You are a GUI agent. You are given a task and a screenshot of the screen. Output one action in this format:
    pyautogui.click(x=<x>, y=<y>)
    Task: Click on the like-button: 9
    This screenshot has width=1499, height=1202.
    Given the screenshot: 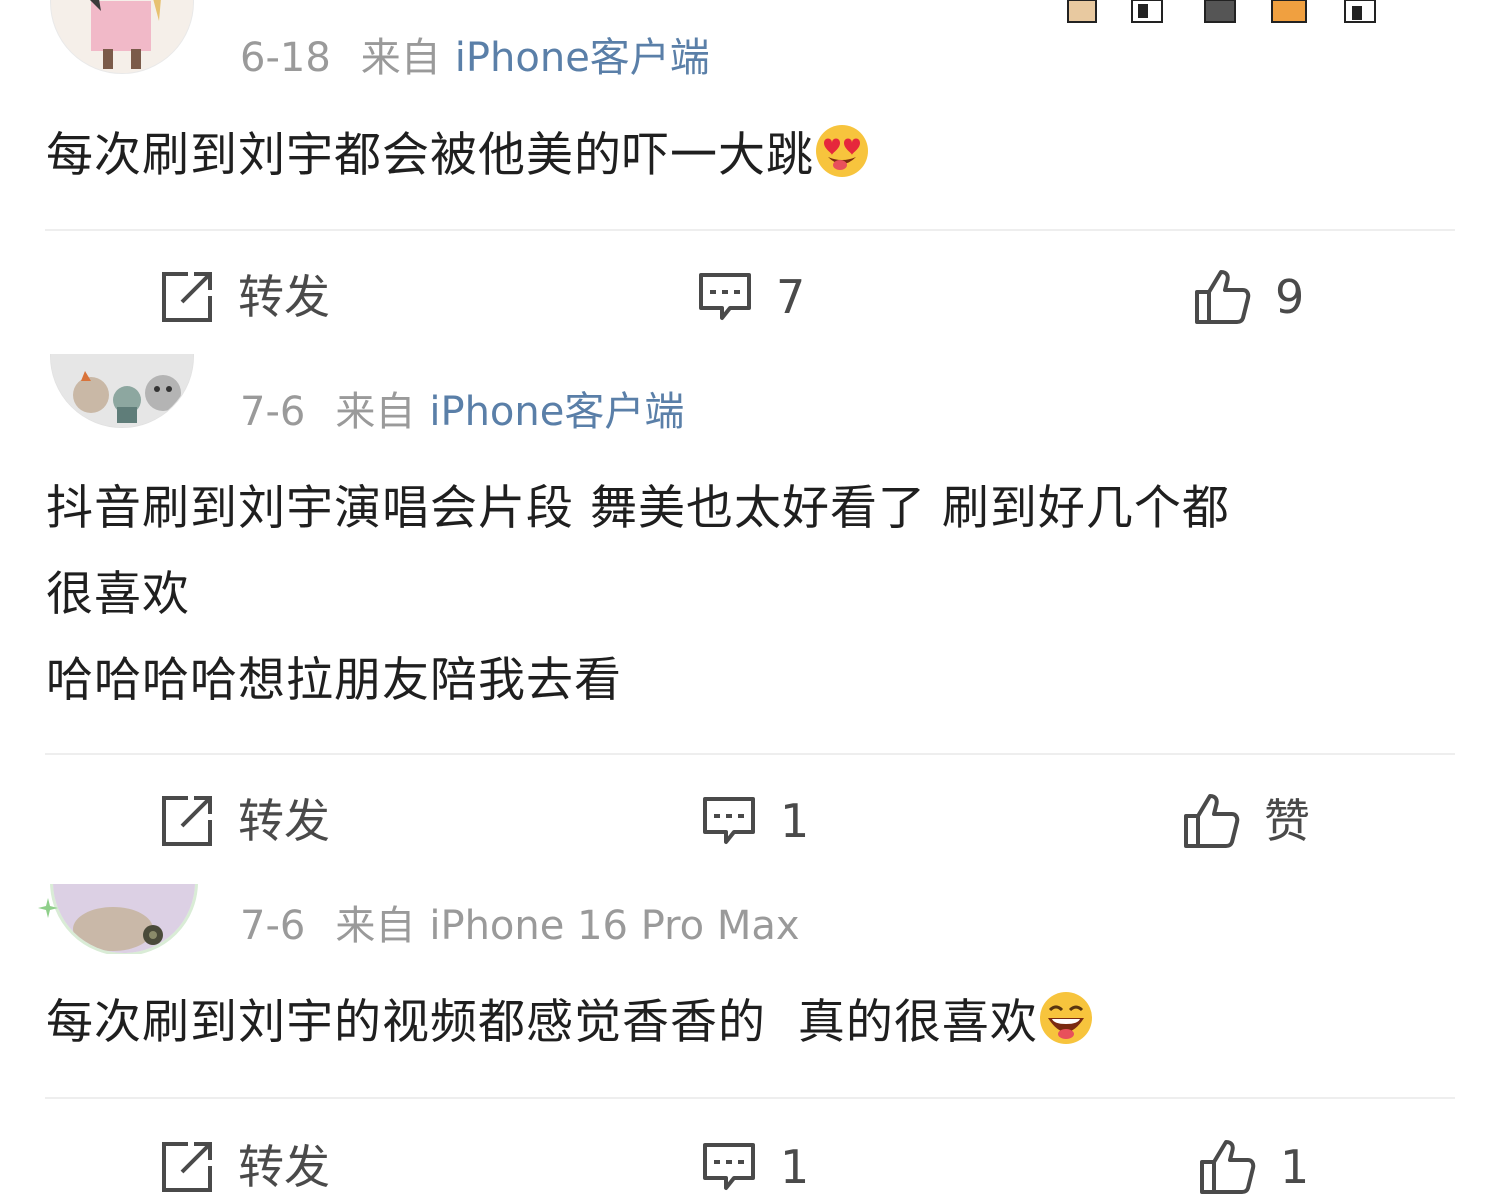 What is the action you would take?
    pyautogui.click(x=1248, y=297)
    